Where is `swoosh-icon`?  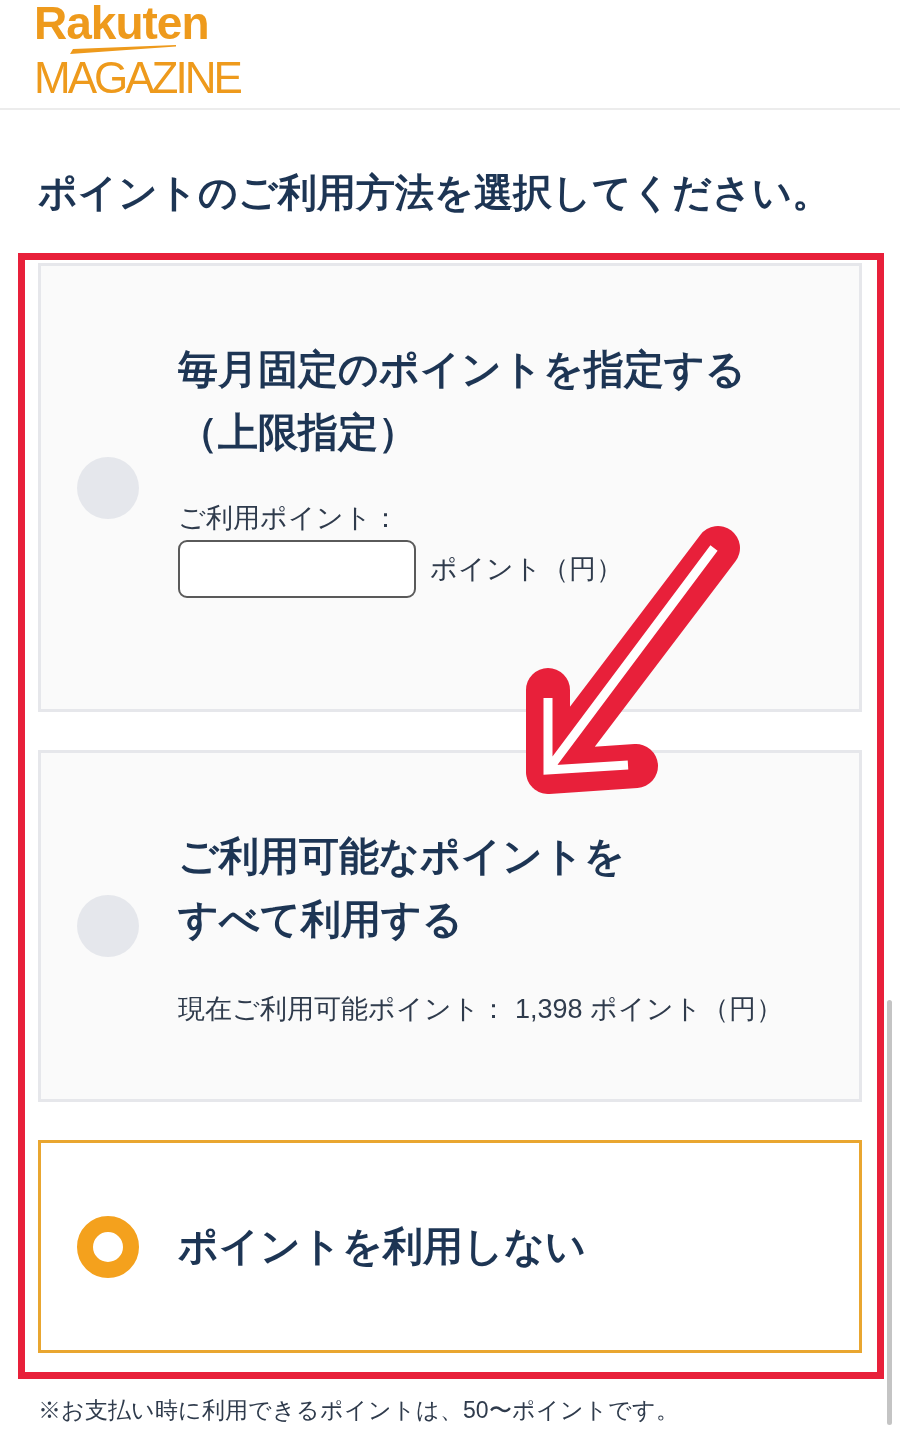
swoosh-icon is located at coordinates (123, 49).